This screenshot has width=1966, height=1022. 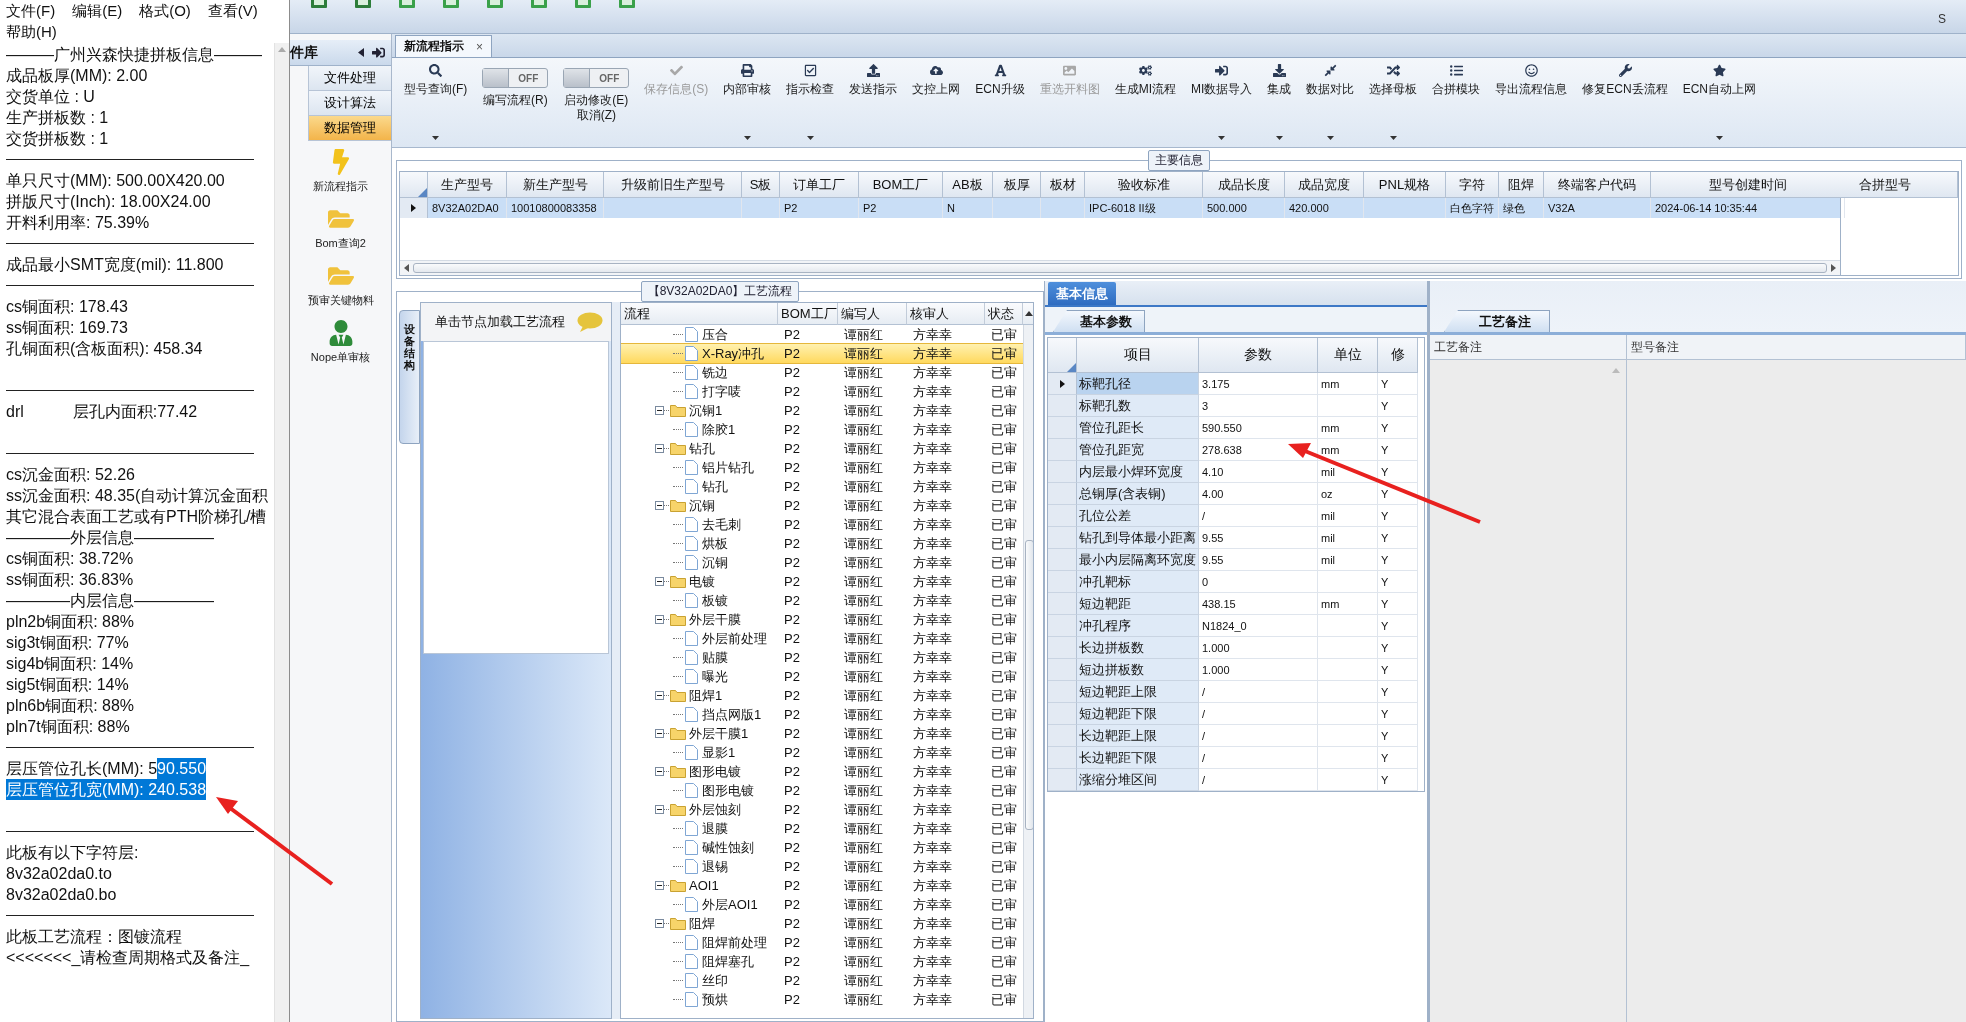 What do you see at coordinates (340, 169) in the screenshot?
I see `nav-tool: 新流程指示` at bounding box center [340, 169].